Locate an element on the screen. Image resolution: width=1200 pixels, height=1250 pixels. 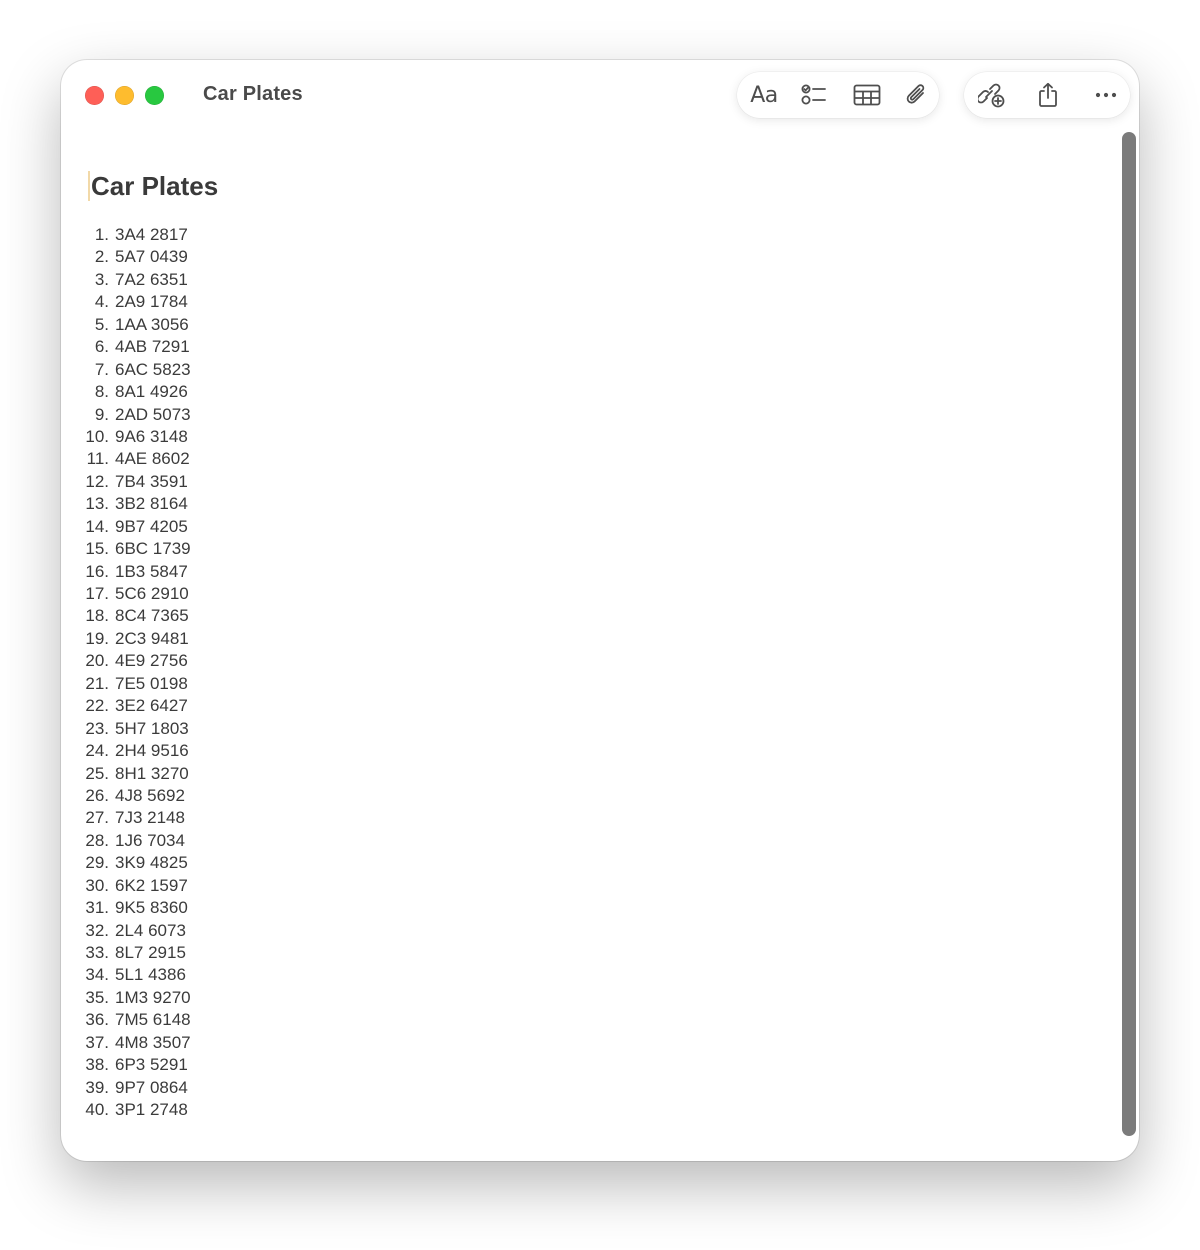
list-item: 10. 9A6 3148 is located at coordinates (126, 437).